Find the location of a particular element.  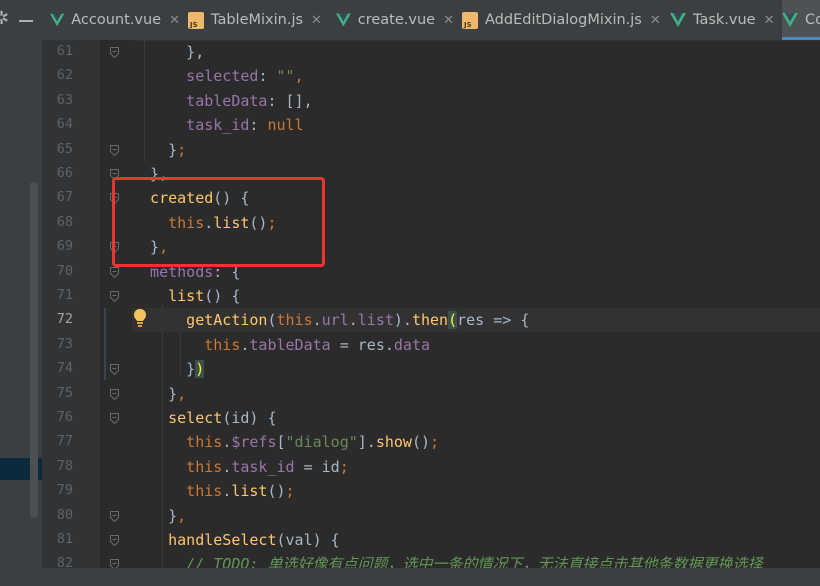

code-token: : [], is located at coordinates (290, 100).